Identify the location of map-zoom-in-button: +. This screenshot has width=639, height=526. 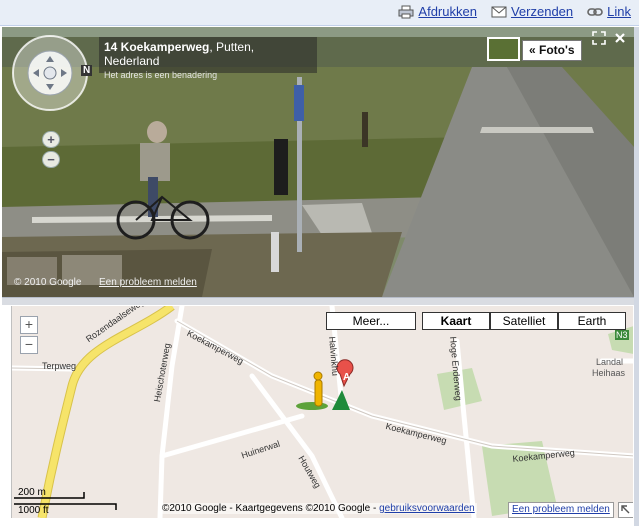
(29, 325).